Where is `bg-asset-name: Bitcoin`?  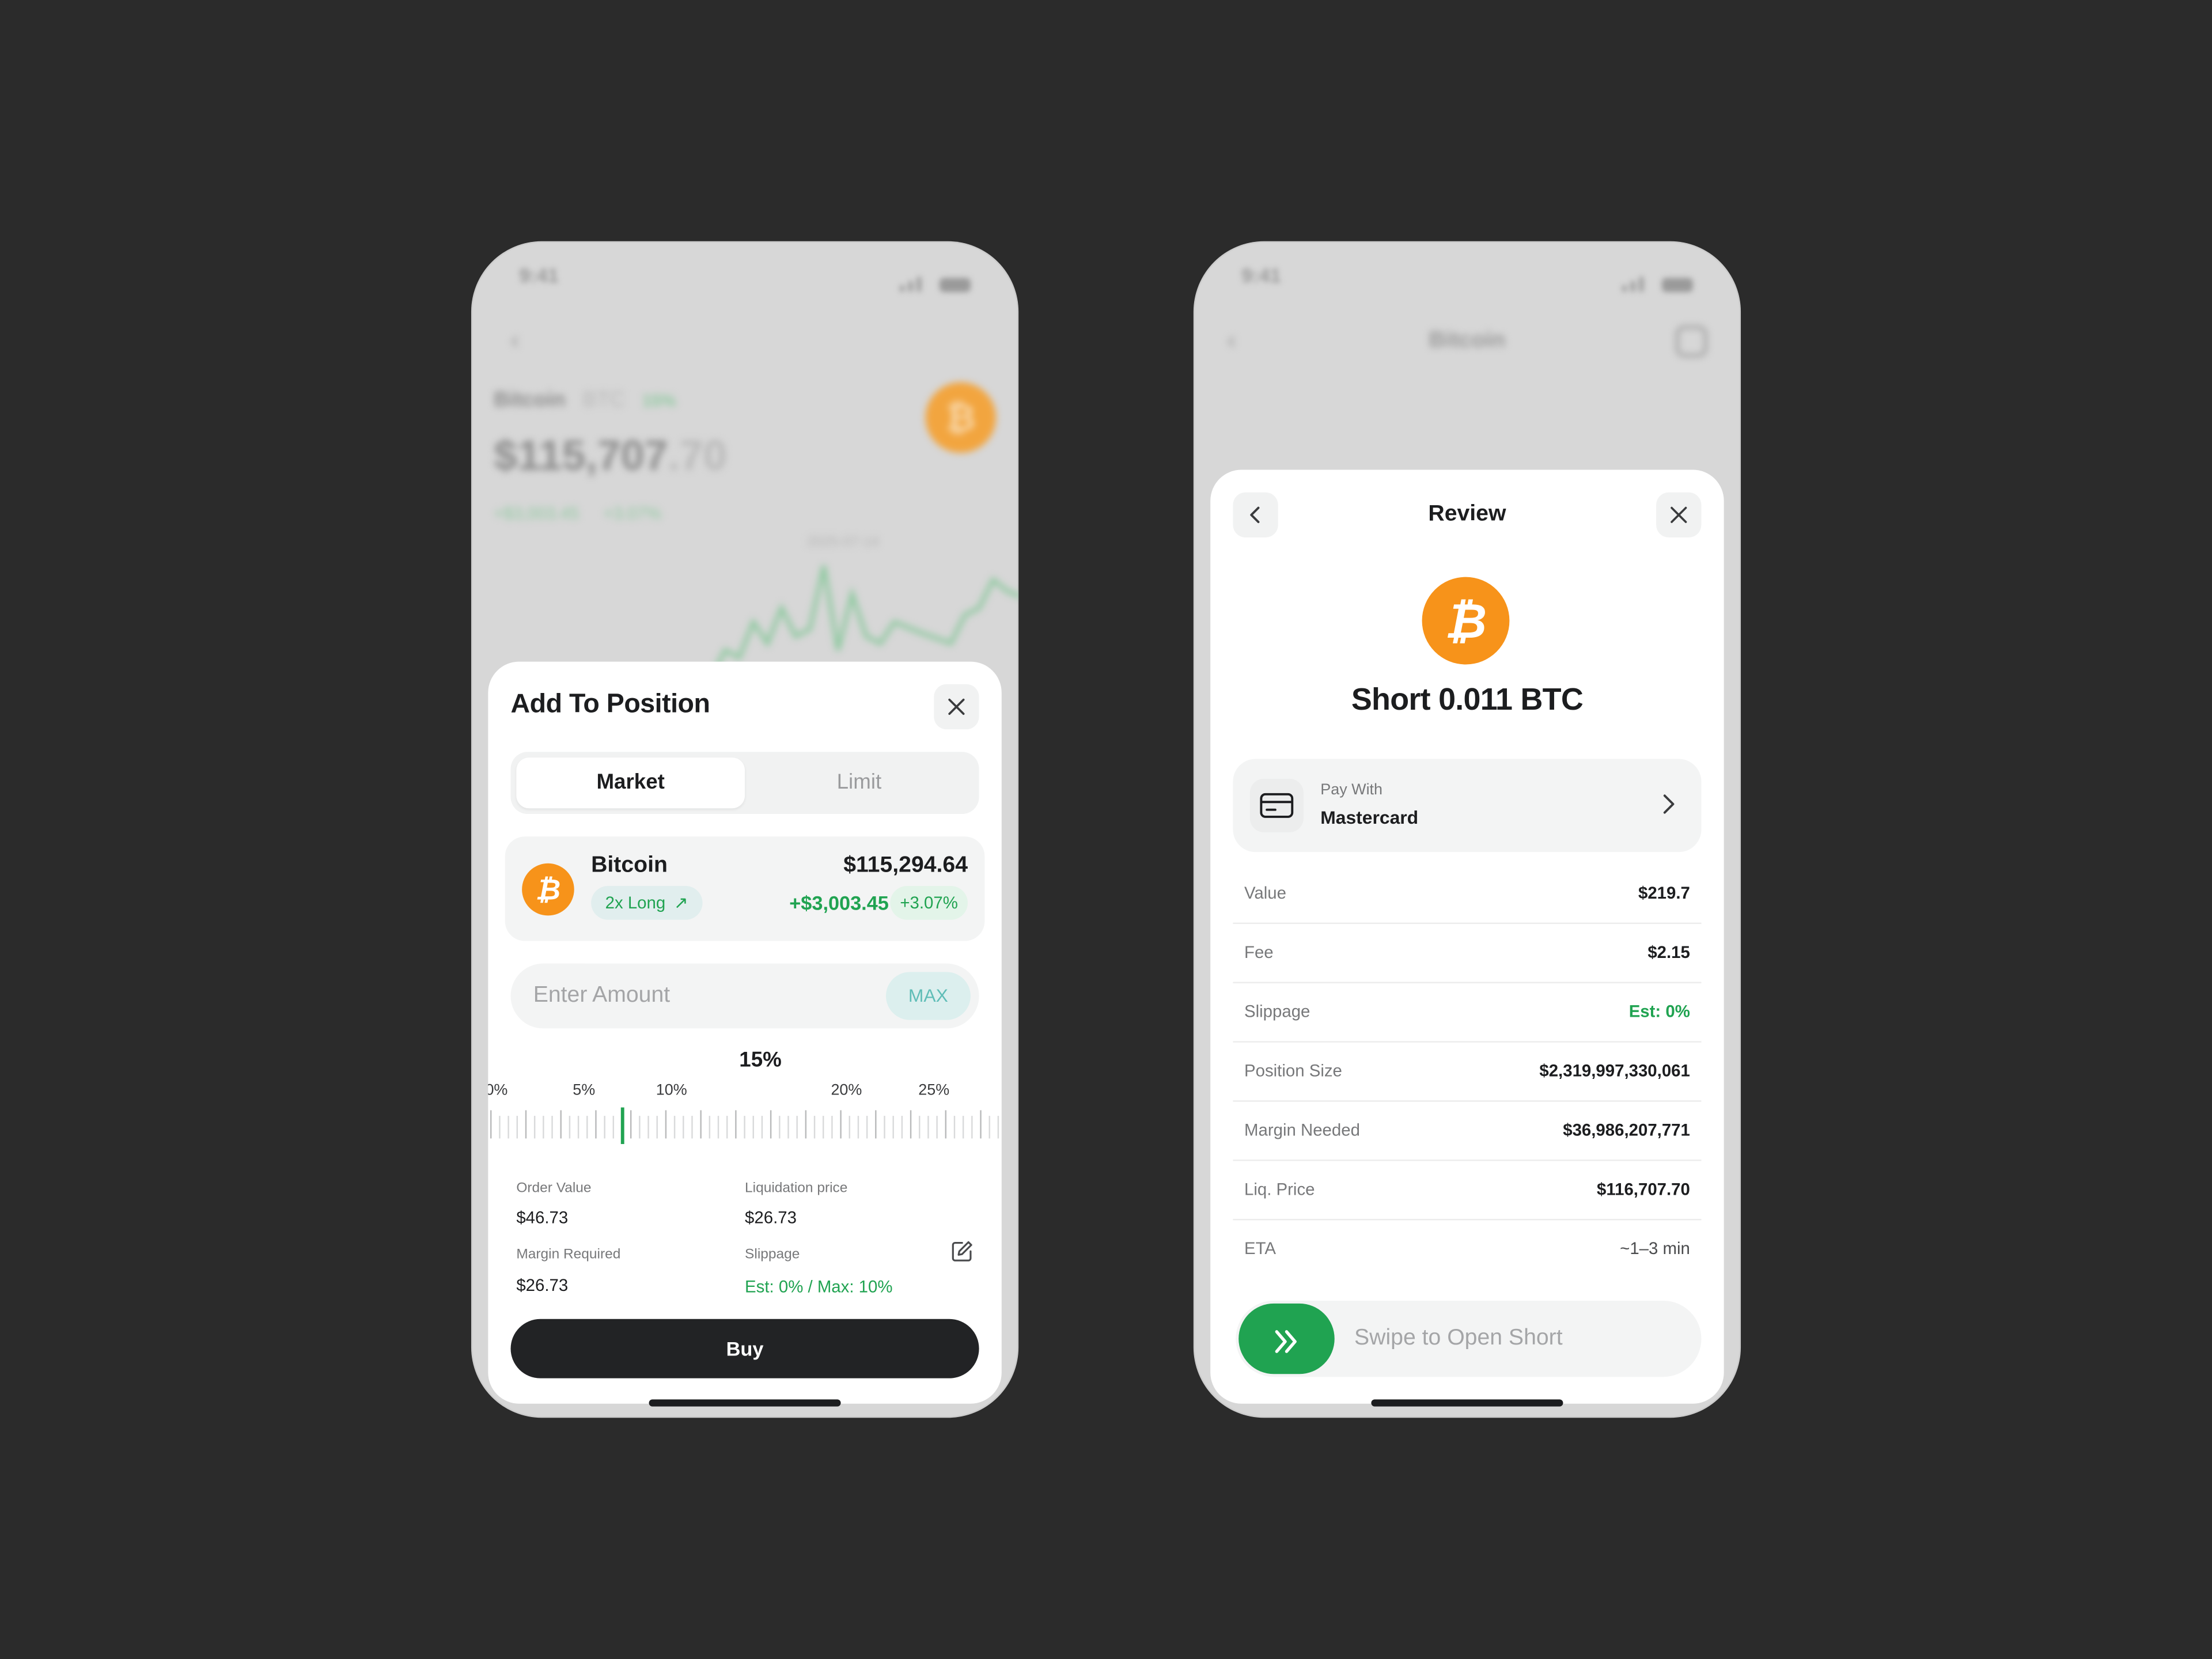 bg-asset-name: Bitcoin is located at coordinates (530, 400).